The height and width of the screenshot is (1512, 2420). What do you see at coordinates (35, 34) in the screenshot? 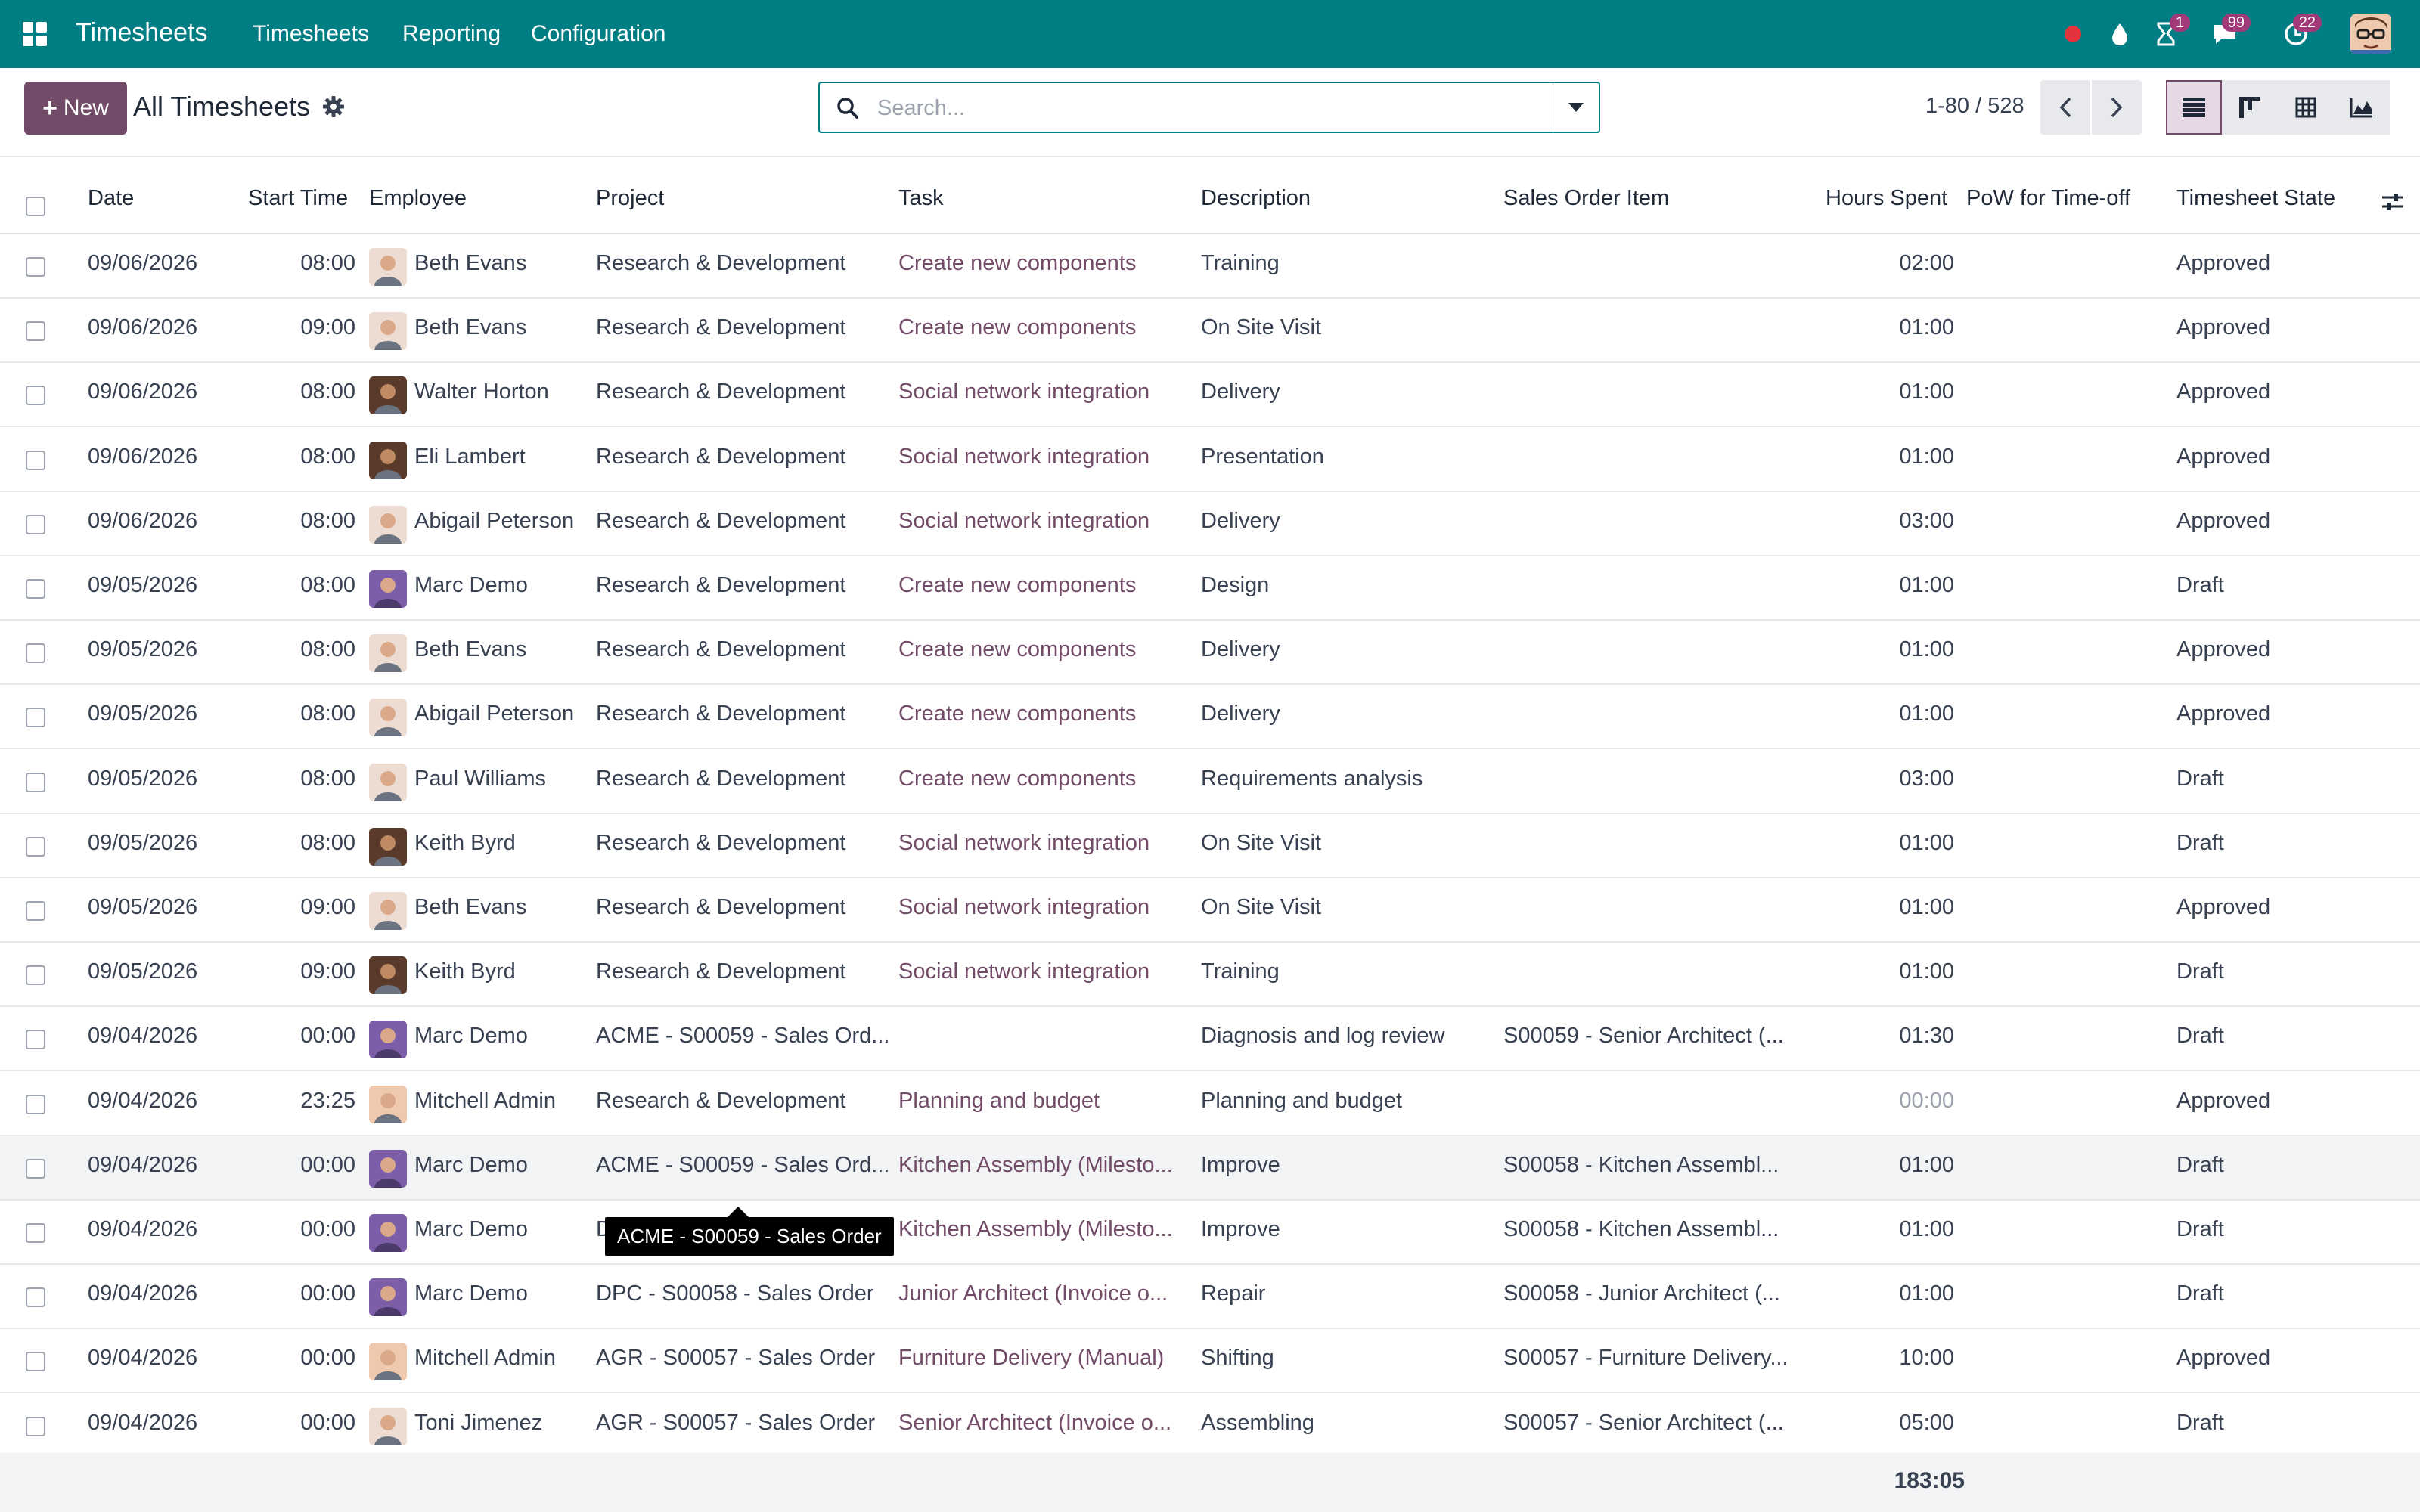
I see `app-grid-icon` at bounding box center [35, 34].